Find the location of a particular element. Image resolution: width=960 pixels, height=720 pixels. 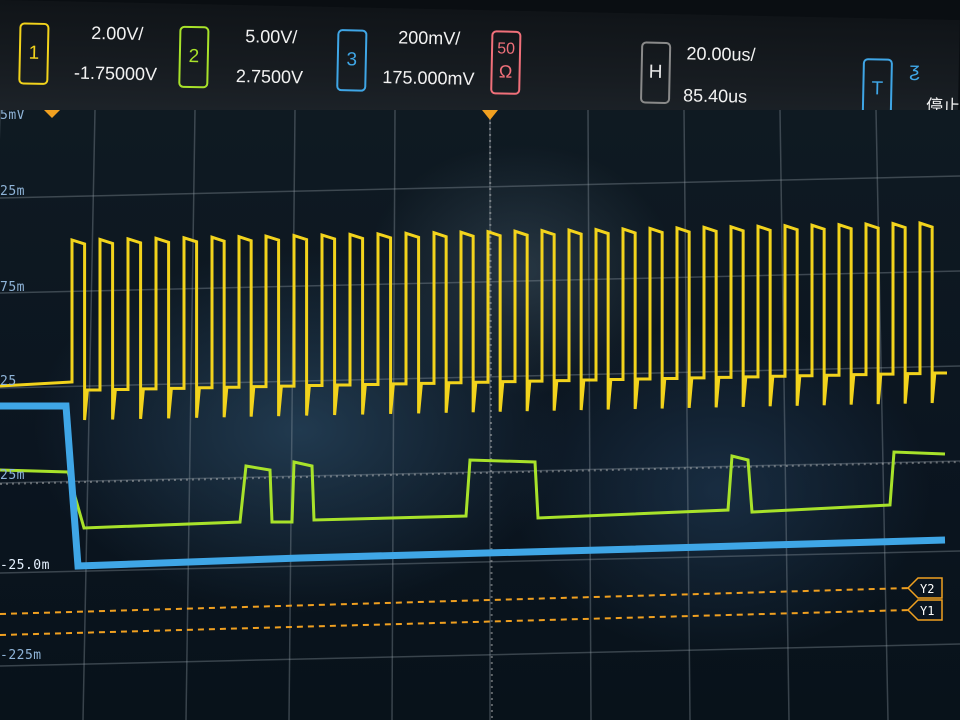

channel-2-id: 2 is located at coordinates (194, 56).